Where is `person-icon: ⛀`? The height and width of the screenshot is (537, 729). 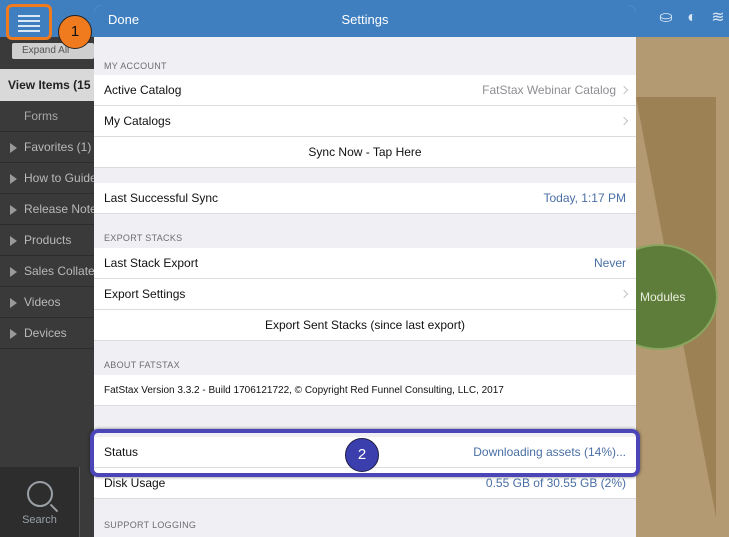
person-icon: ⛀ is located at coordinates (666, 18).